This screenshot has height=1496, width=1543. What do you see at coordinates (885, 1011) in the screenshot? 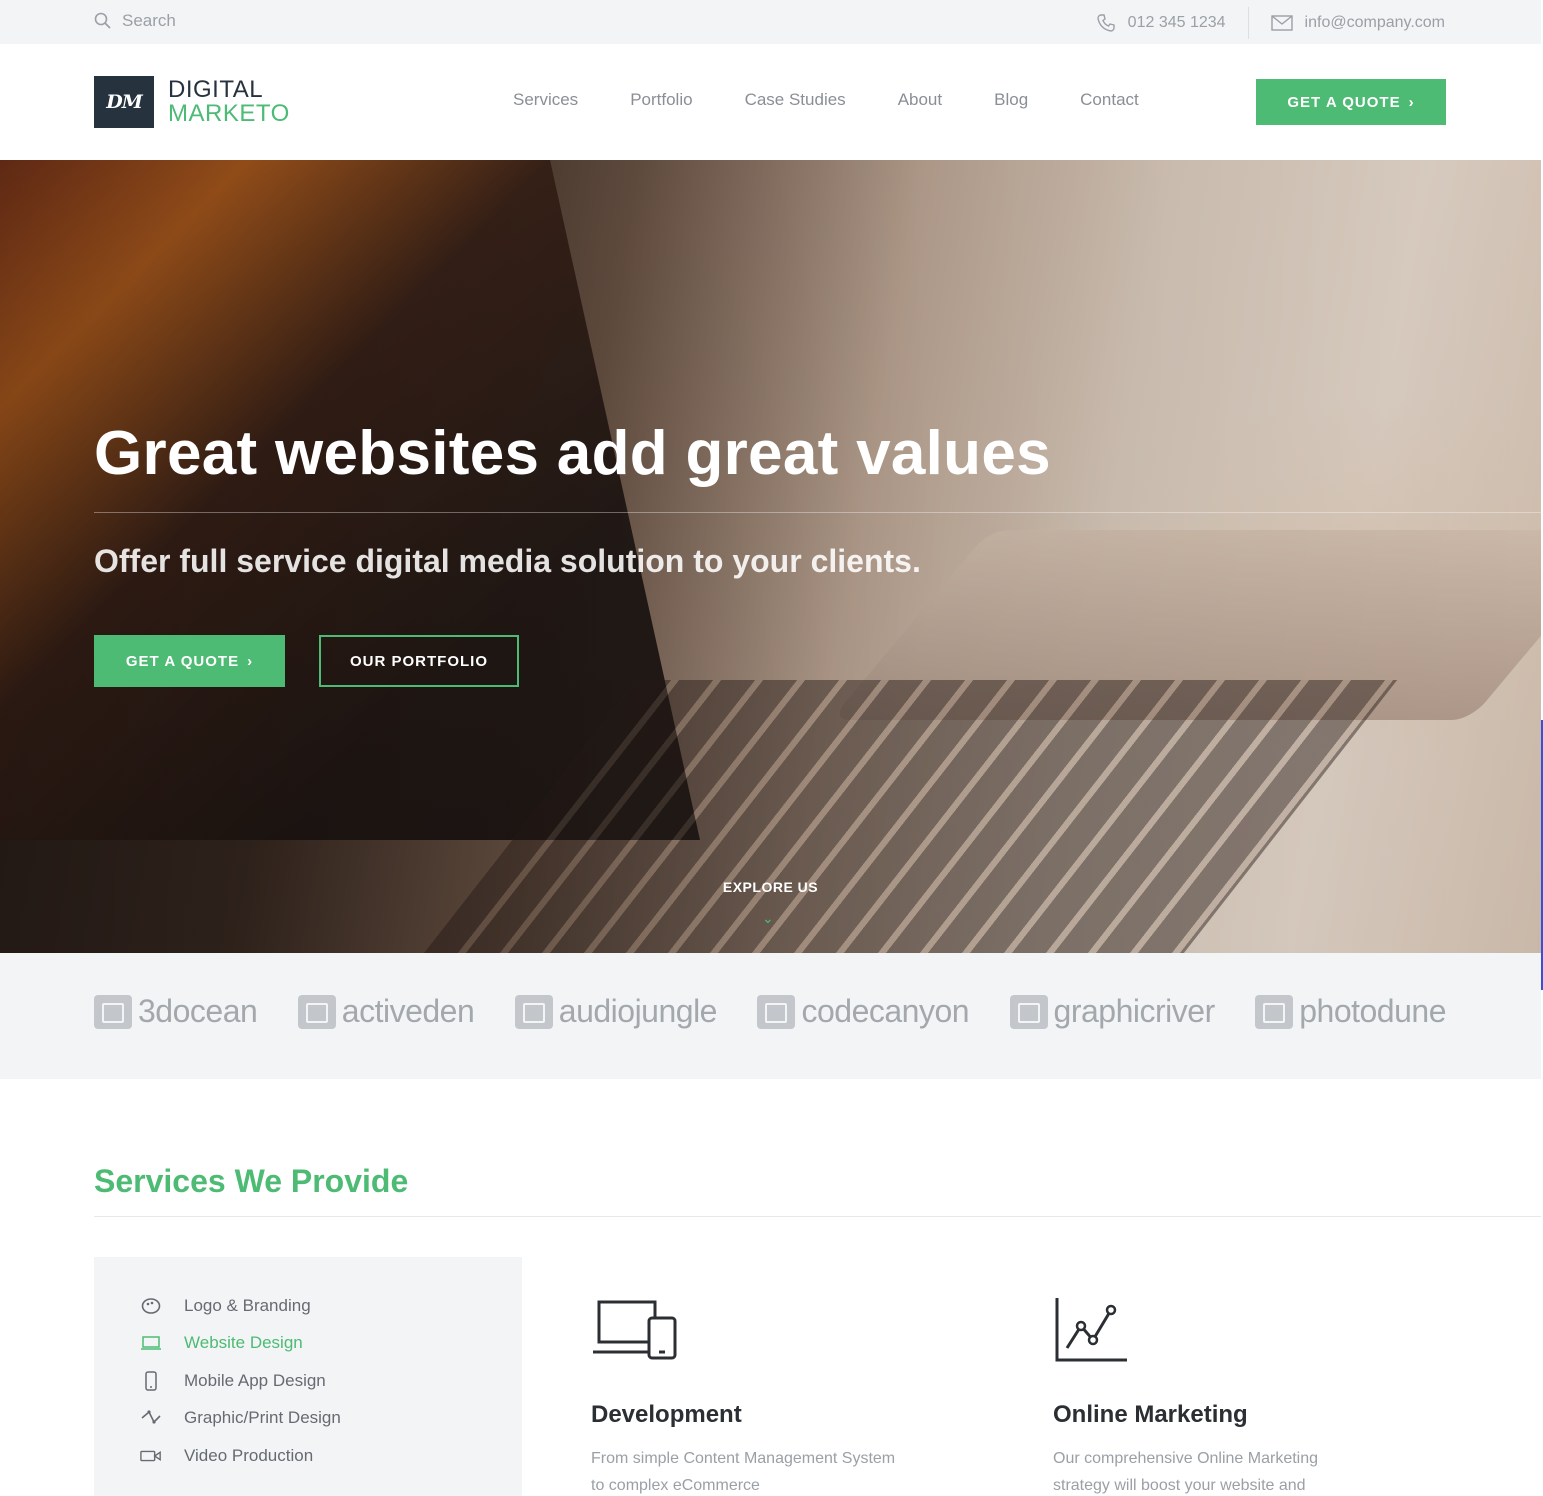
I see `brand-name: codecanyon` at bounding box center [885, 1011].